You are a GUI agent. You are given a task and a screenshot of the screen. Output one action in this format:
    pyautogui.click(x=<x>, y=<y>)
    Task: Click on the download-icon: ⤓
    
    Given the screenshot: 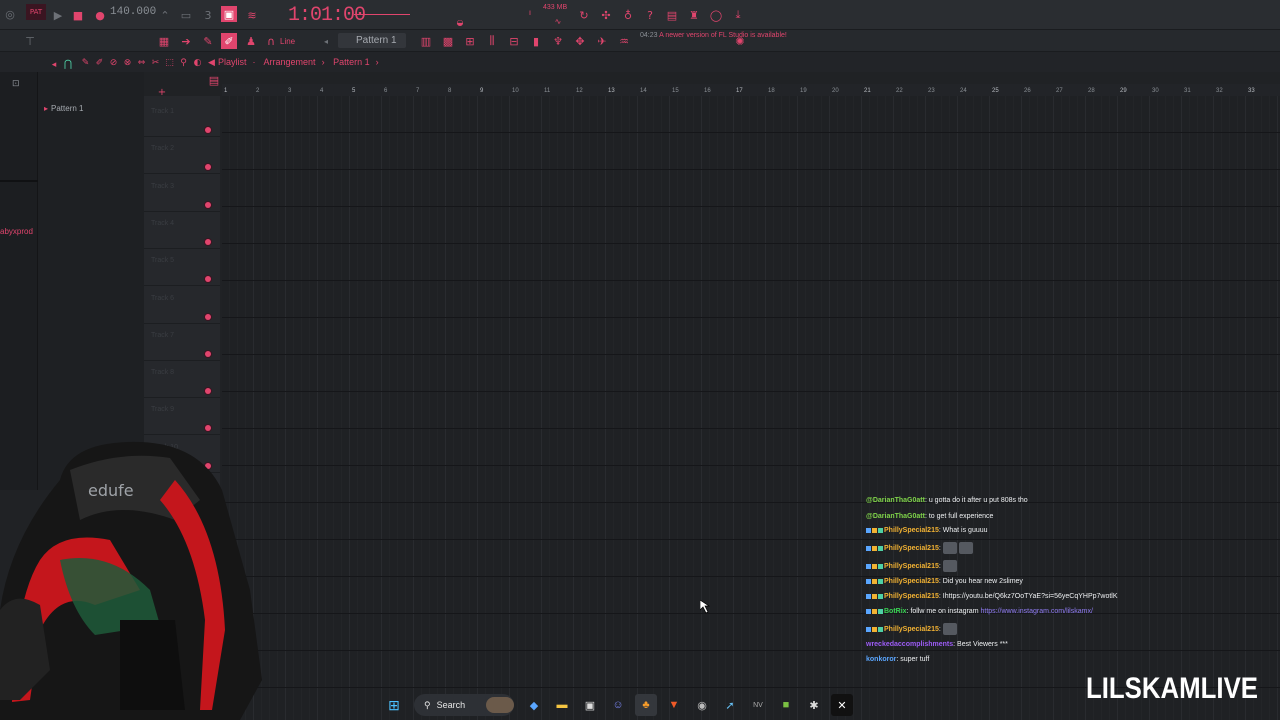 What is the action you would take?
    pyautogui.click(x=738, y=15)
    